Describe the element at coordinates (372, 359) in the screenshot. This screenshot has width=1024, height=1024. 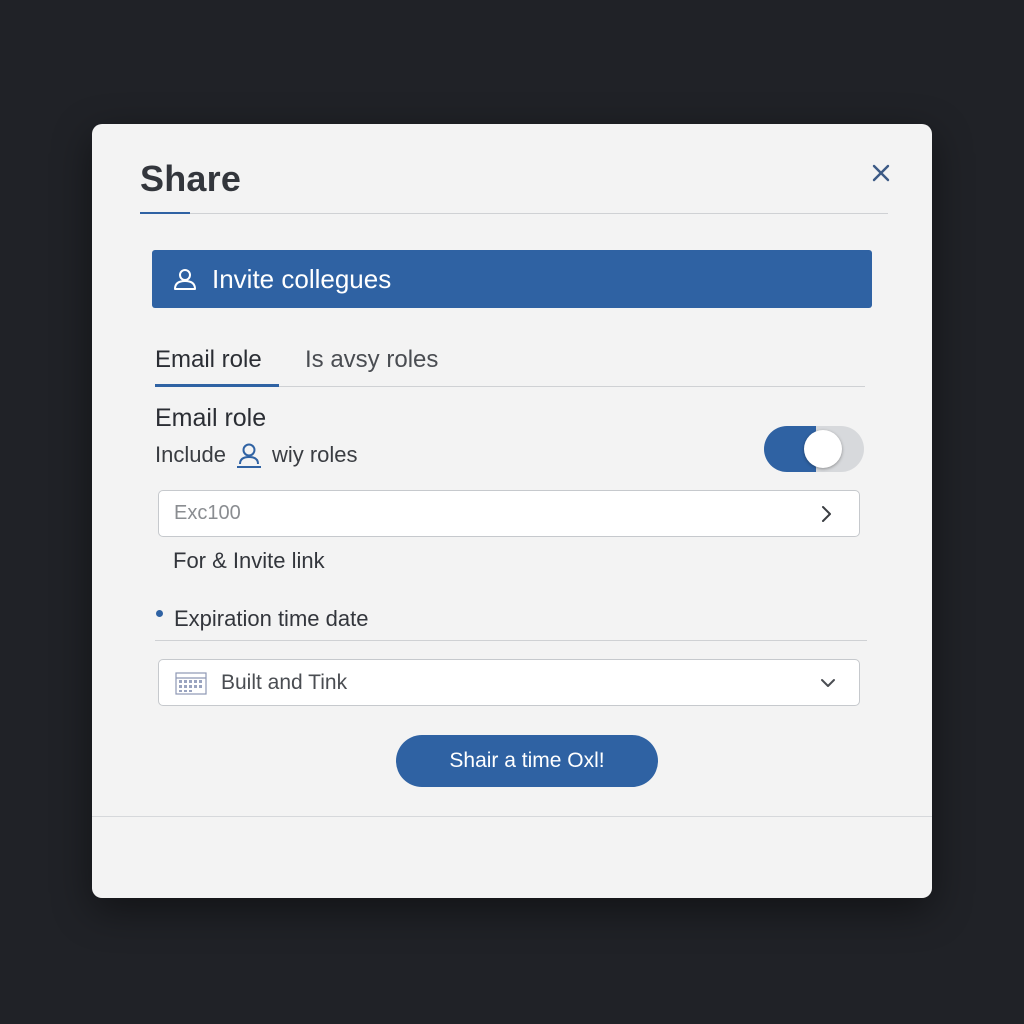
I see `tab-roles-label: Is avsy roles` at that location.